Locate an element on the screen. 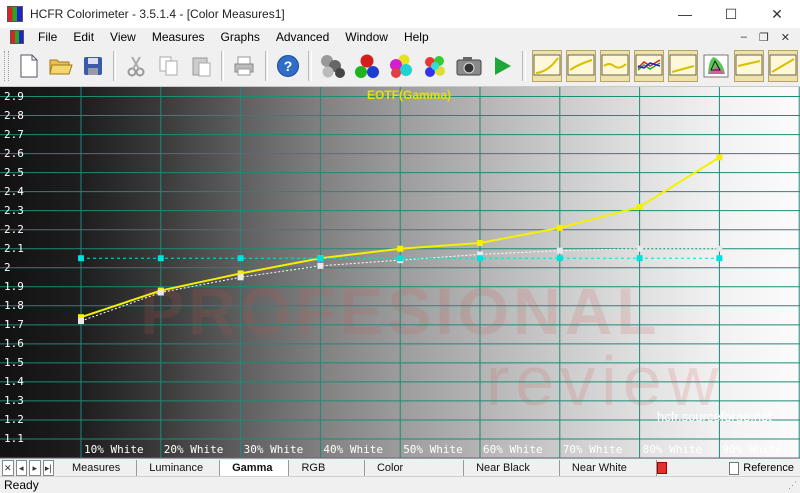  x-tick-label: 40% White is located at coordinates (353, 449).